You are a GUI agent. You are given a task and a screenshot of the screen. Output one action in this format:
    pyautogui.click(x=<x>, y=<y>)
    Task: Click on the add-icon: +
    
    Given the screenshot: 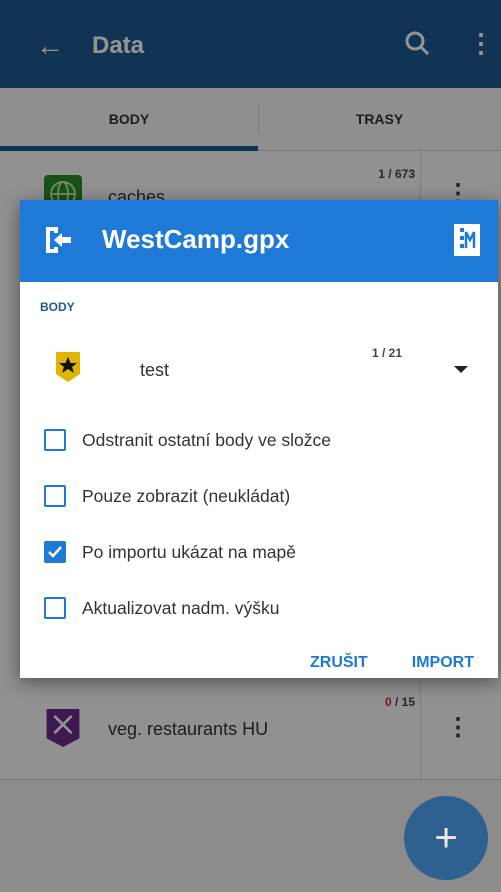 What is the action you would take?
    pyautogui.click(x=446, y=837)
    